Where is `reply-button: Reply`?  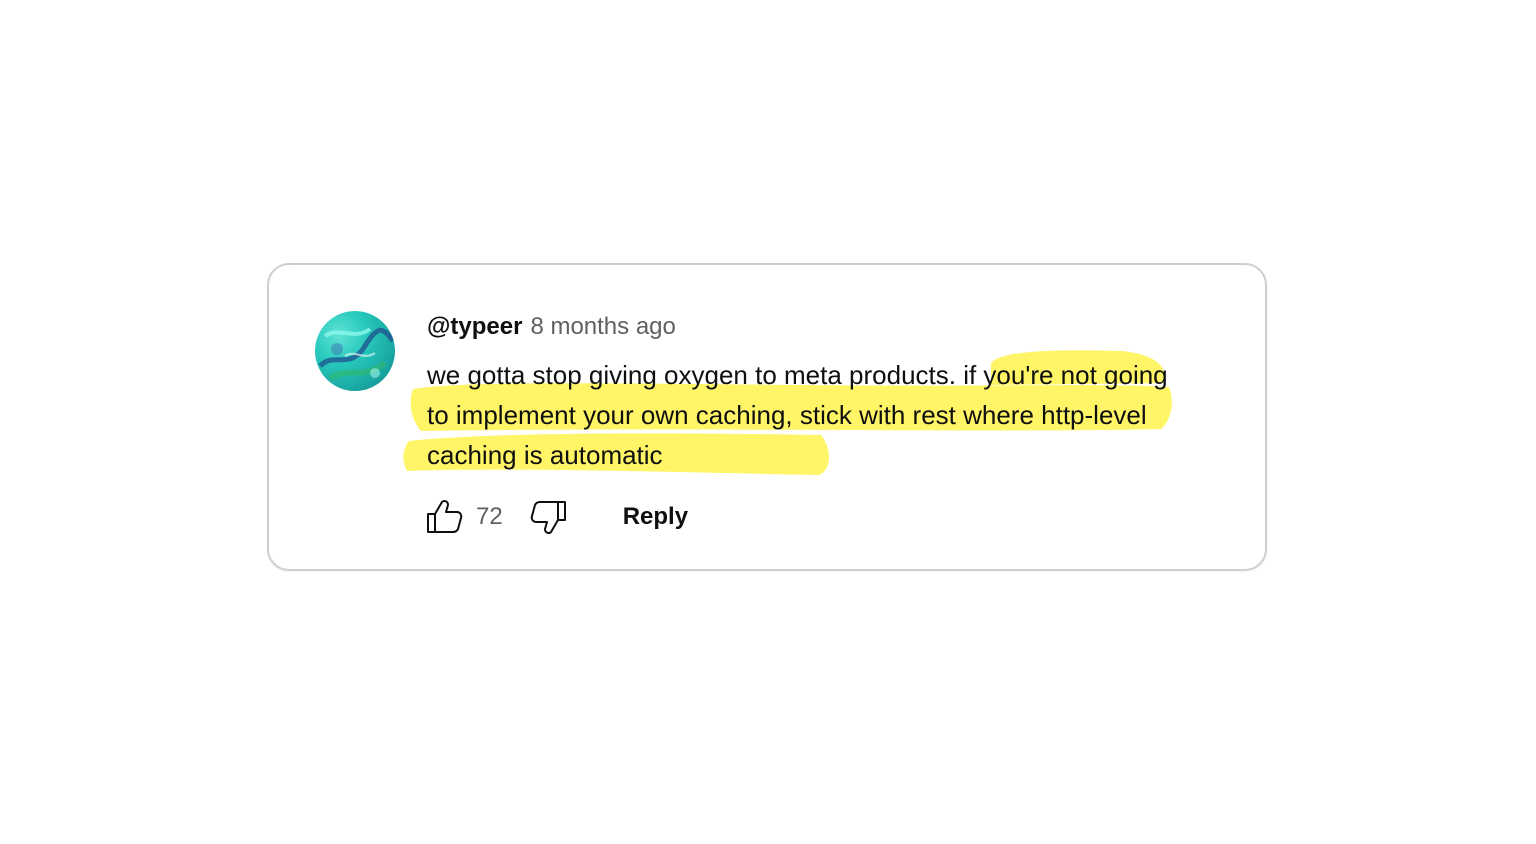 reply-button: Reply is located at coordinates (655, 517).